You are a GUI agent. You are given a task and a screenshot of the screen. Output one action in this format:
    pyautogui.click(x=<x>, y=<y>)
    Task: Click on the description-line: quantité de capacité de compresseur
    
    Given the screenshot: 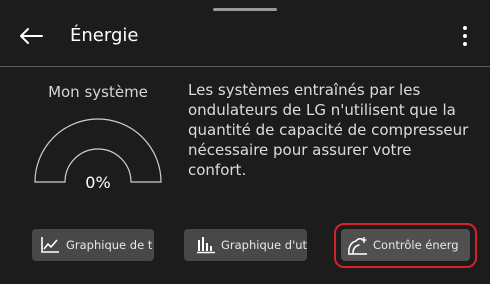 What is the action you would take?
    pyautogui.click(x=328, y=130)
    